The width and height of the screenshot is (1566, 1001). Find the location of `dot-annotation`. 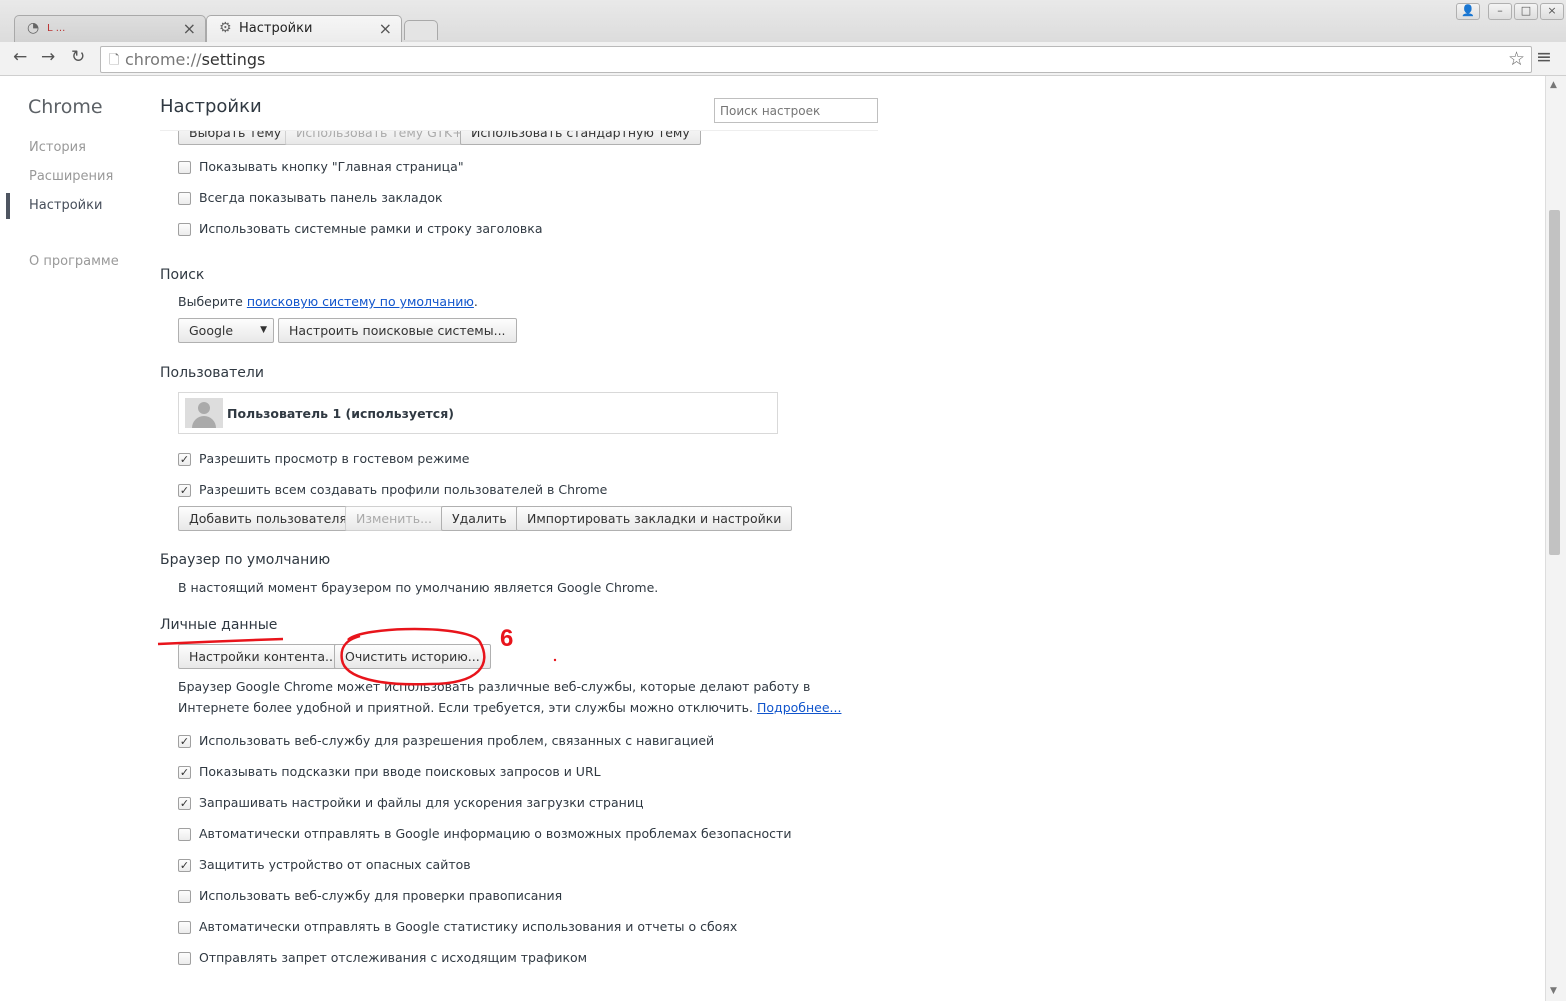

dot-annotation is located at coordinates (555, 660).